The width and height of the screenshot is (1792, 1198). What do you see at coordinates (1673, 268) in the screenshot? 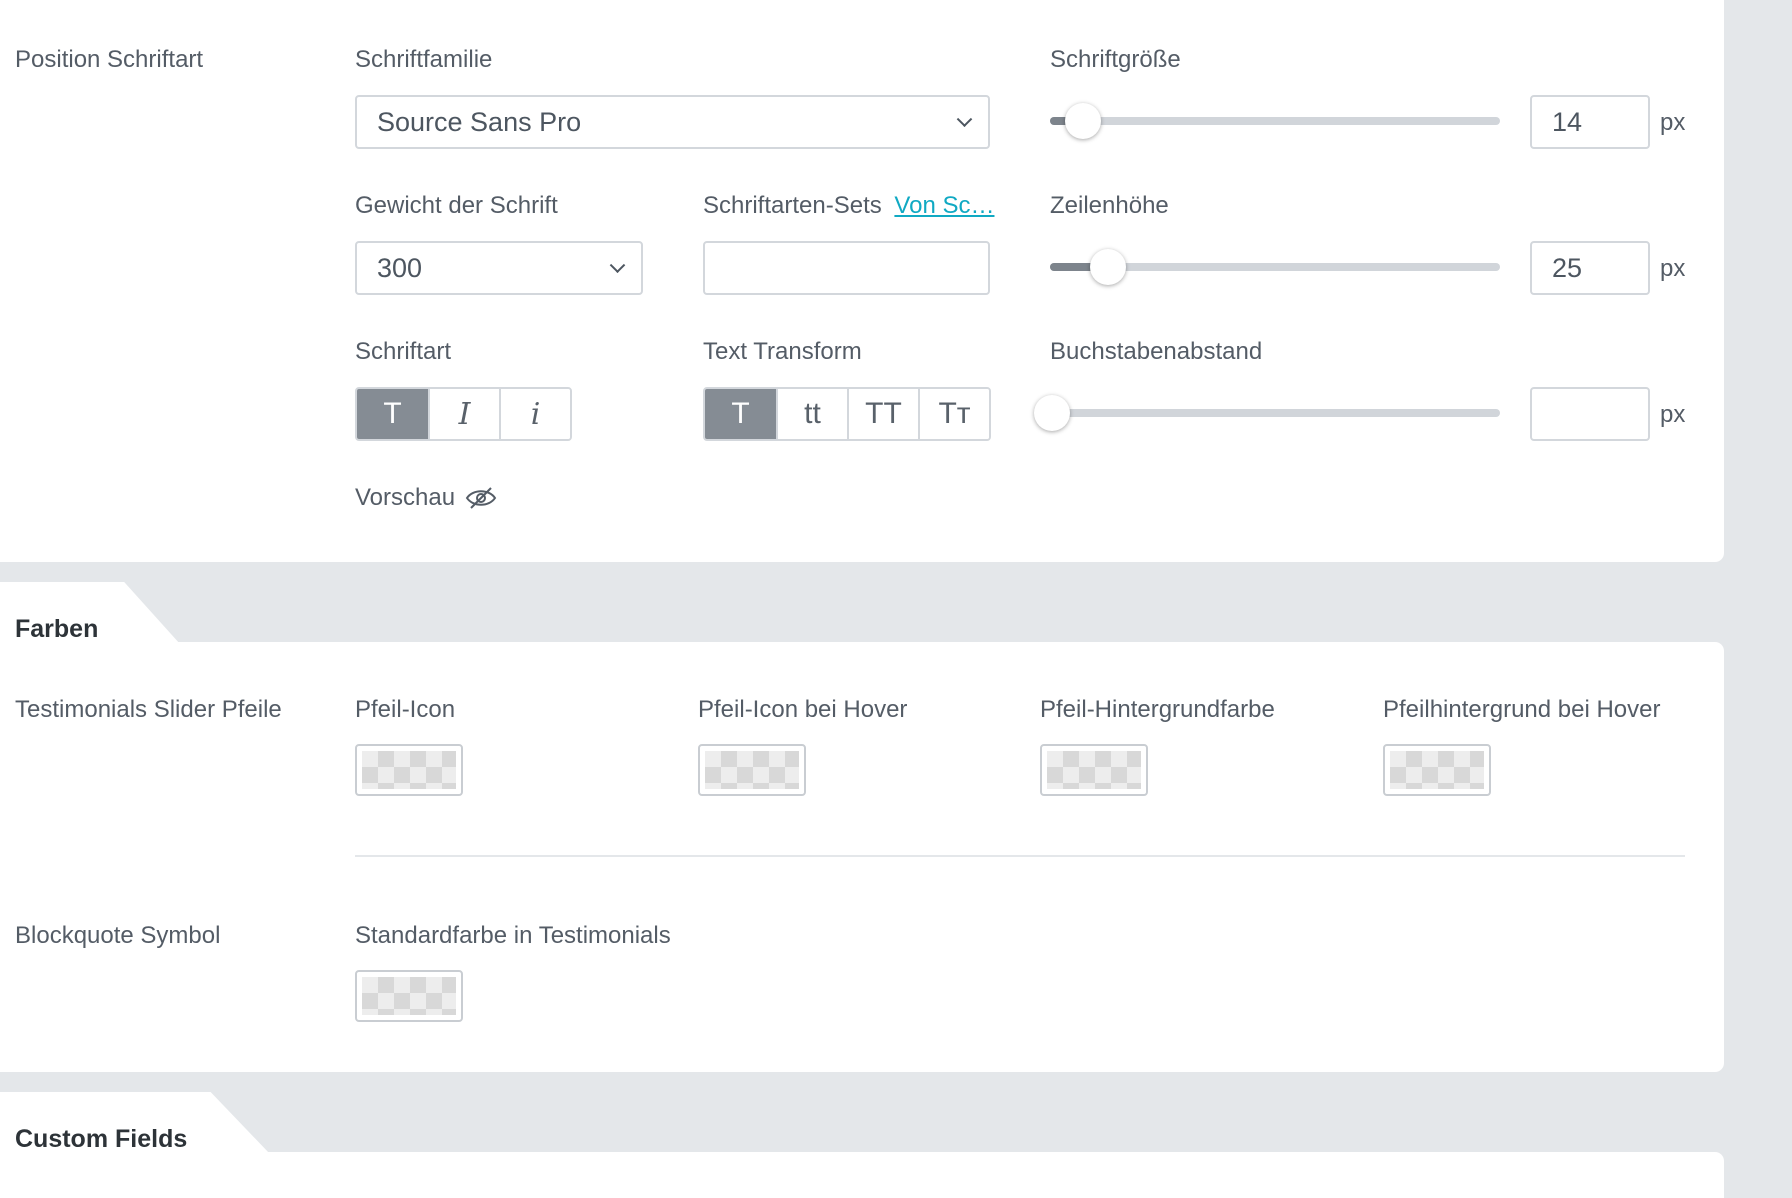
I see `line-height-unit: px` at bounding box center [1673, 268].